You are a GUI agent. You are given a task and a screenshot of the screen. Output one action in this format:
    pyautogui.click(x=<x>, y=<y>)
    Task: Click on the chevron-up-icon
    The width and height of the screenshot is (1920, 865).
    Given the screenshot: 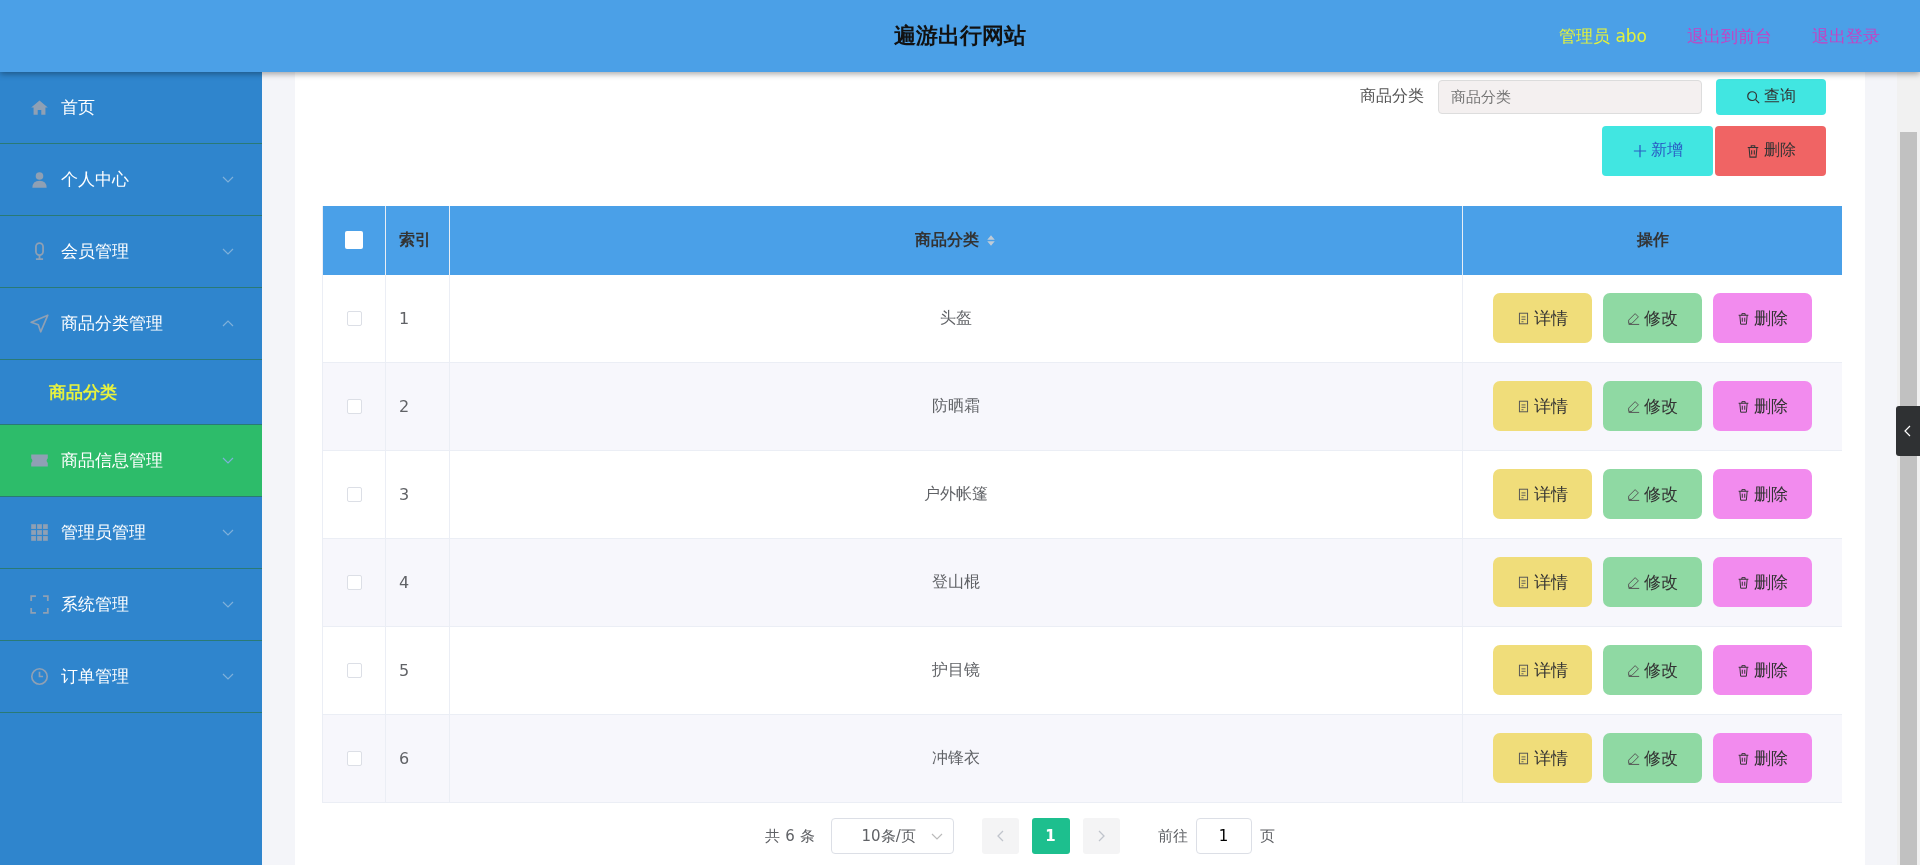 What is the action you would take?
    pyautogui.click(x=228, y=323)
    